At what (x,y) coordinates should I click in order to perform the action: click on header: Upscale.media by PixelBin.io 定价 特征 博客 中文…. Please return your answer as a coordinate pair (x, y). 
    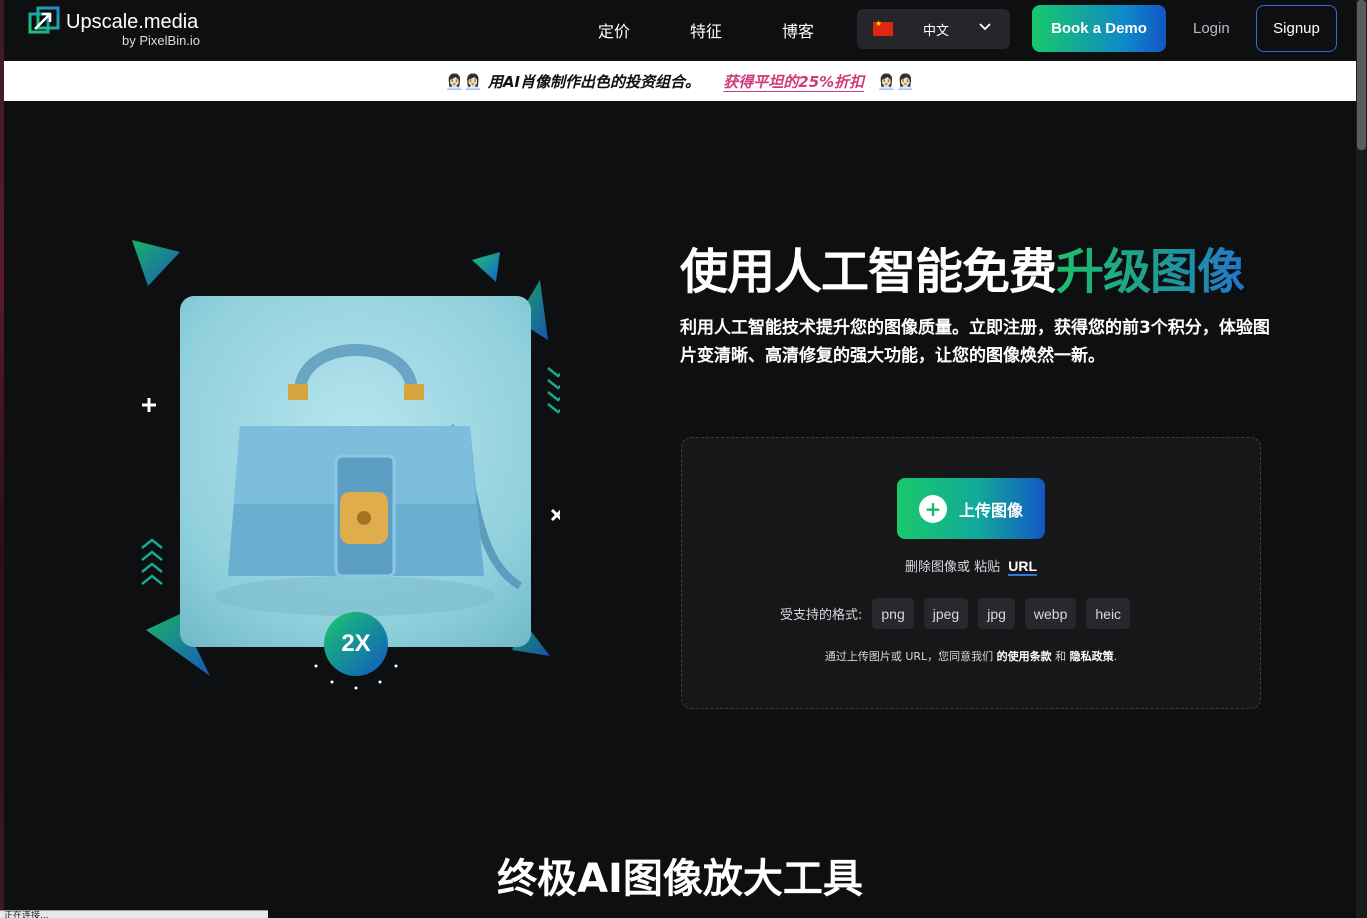
    Looking at the image, I should click on (680, 30).